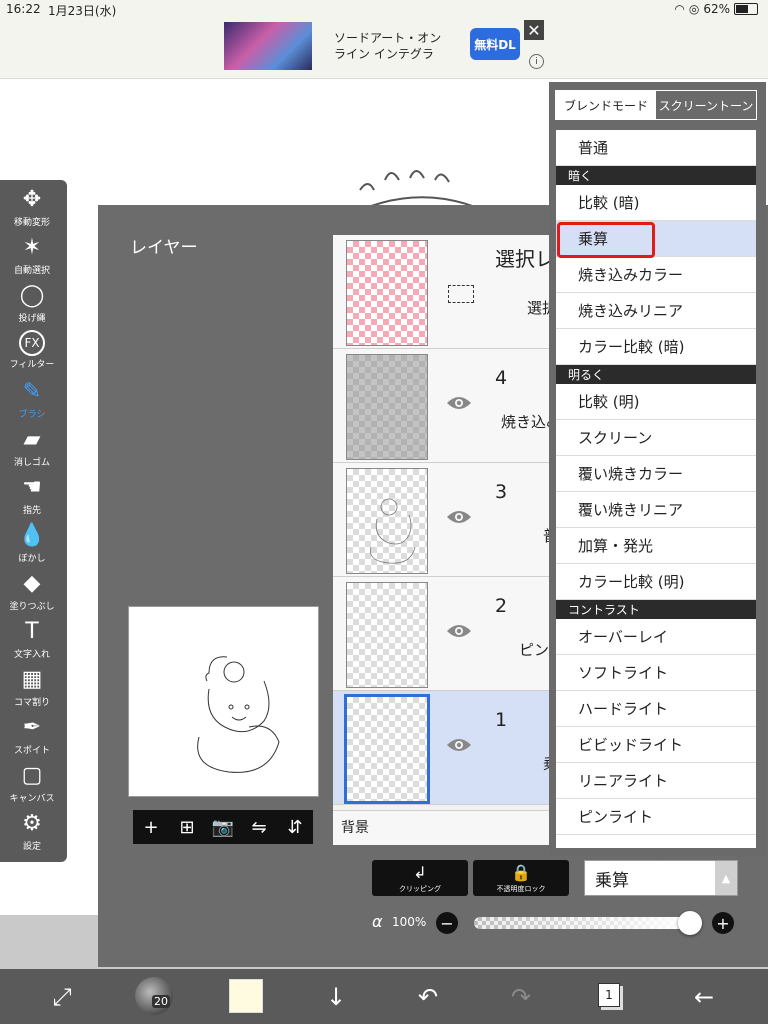  What do you see at coordinates (656, 745) in the screenshot?
I see `blend-mode-option: ビビッドライト` at bounding box center [656, 745].